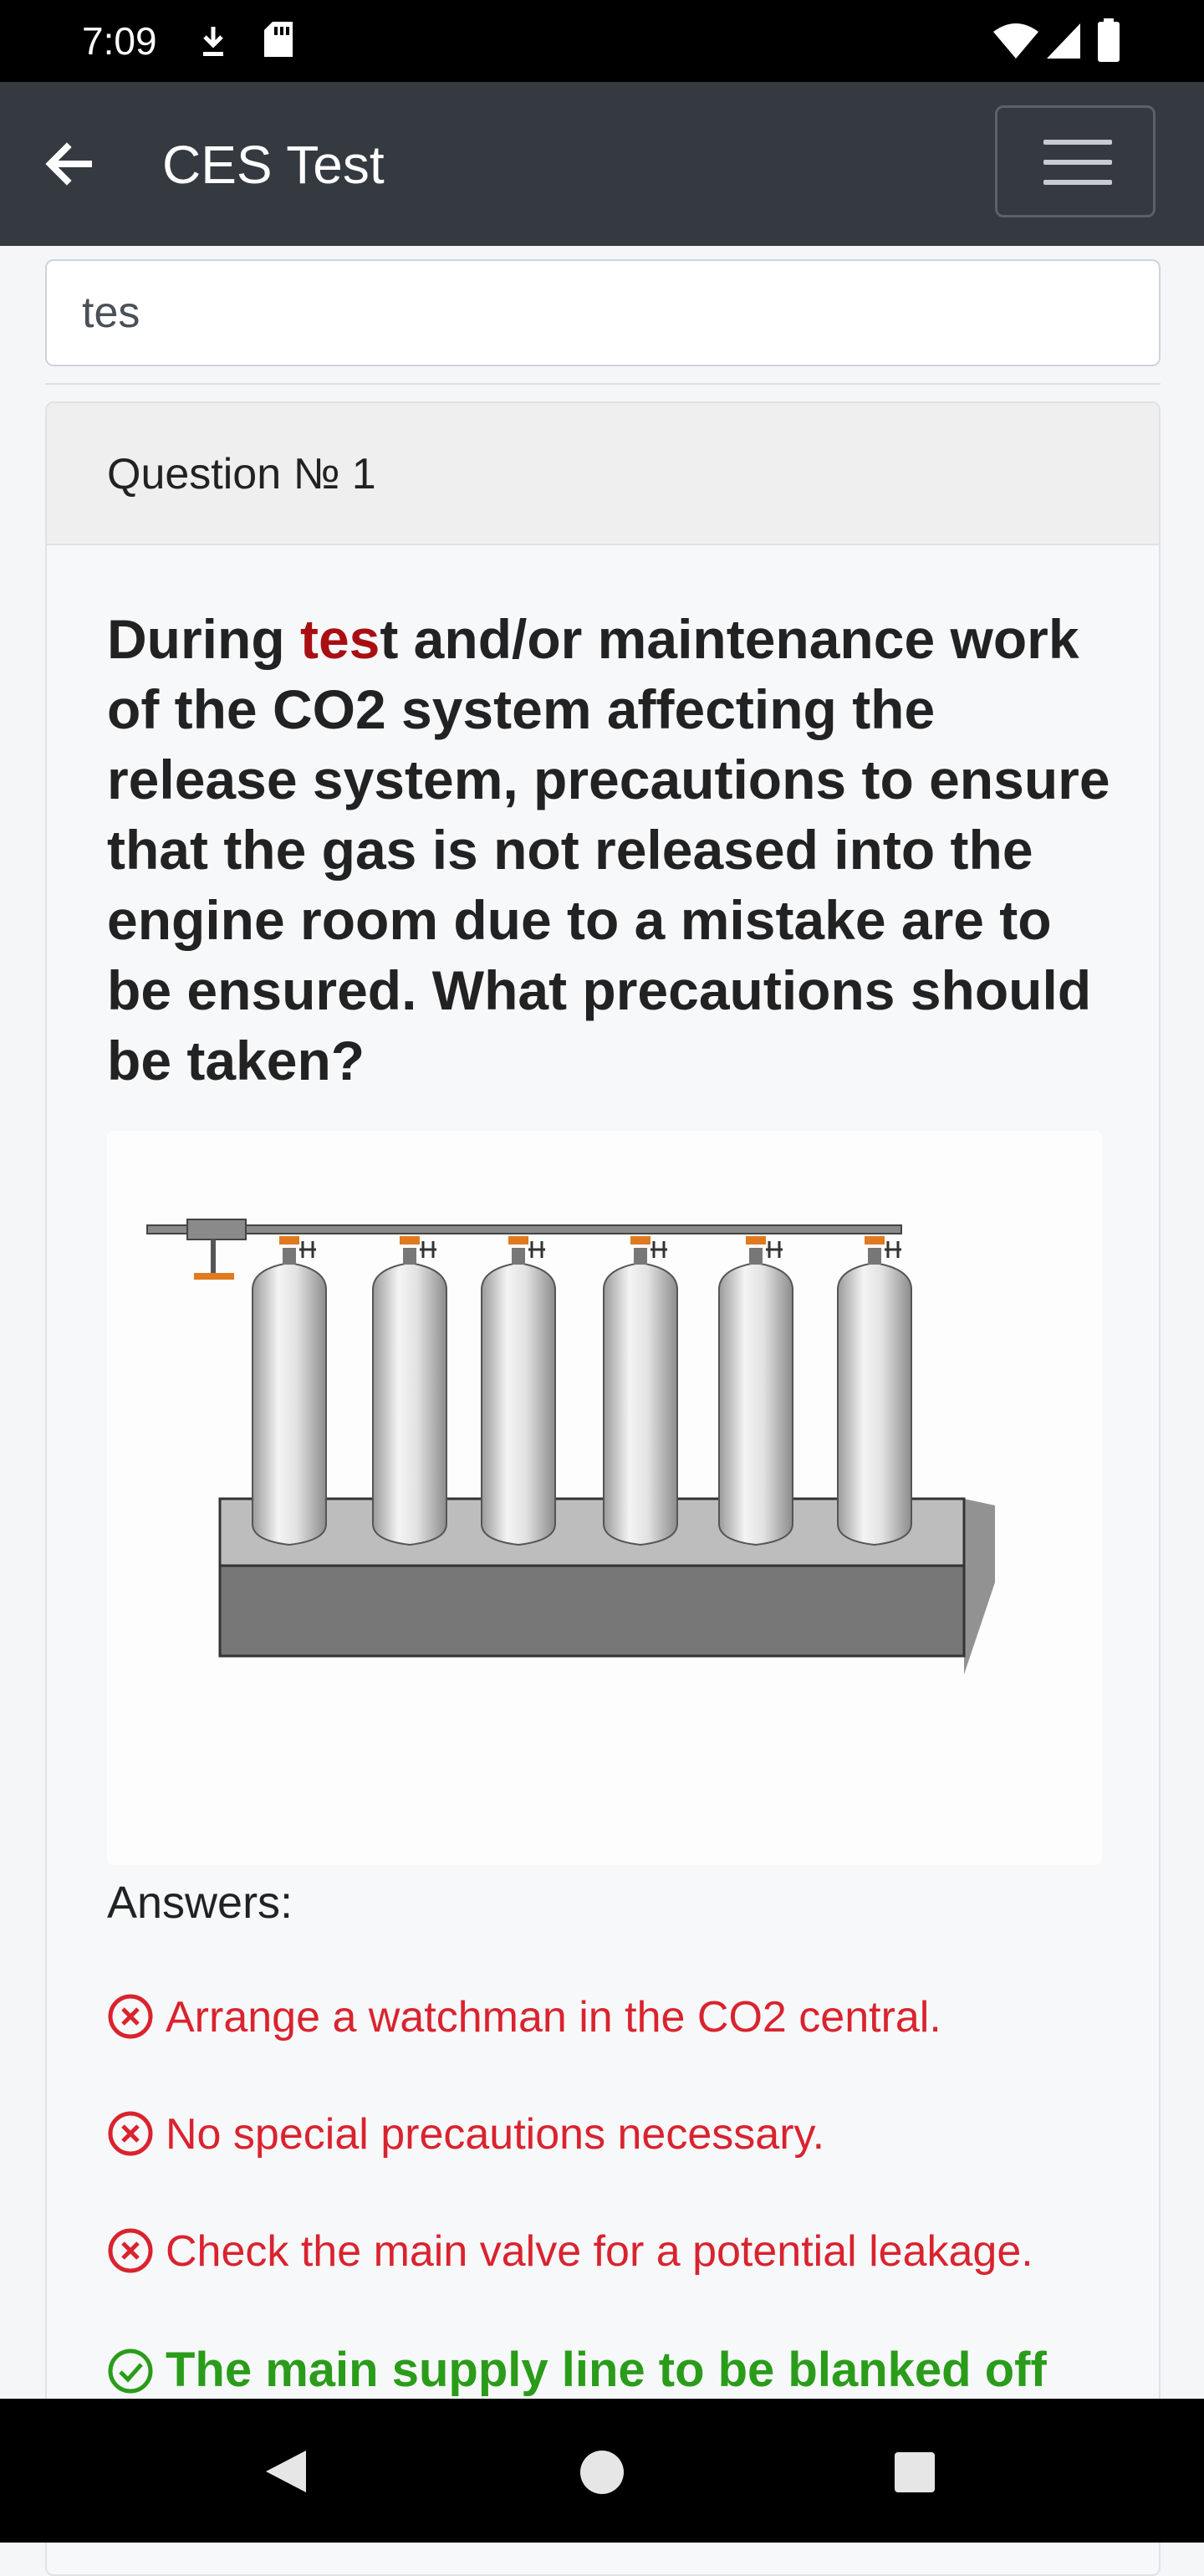 This screenshot has width=1204, height=2576. I want to click on card-header: Question № 1, so click(603, 474).